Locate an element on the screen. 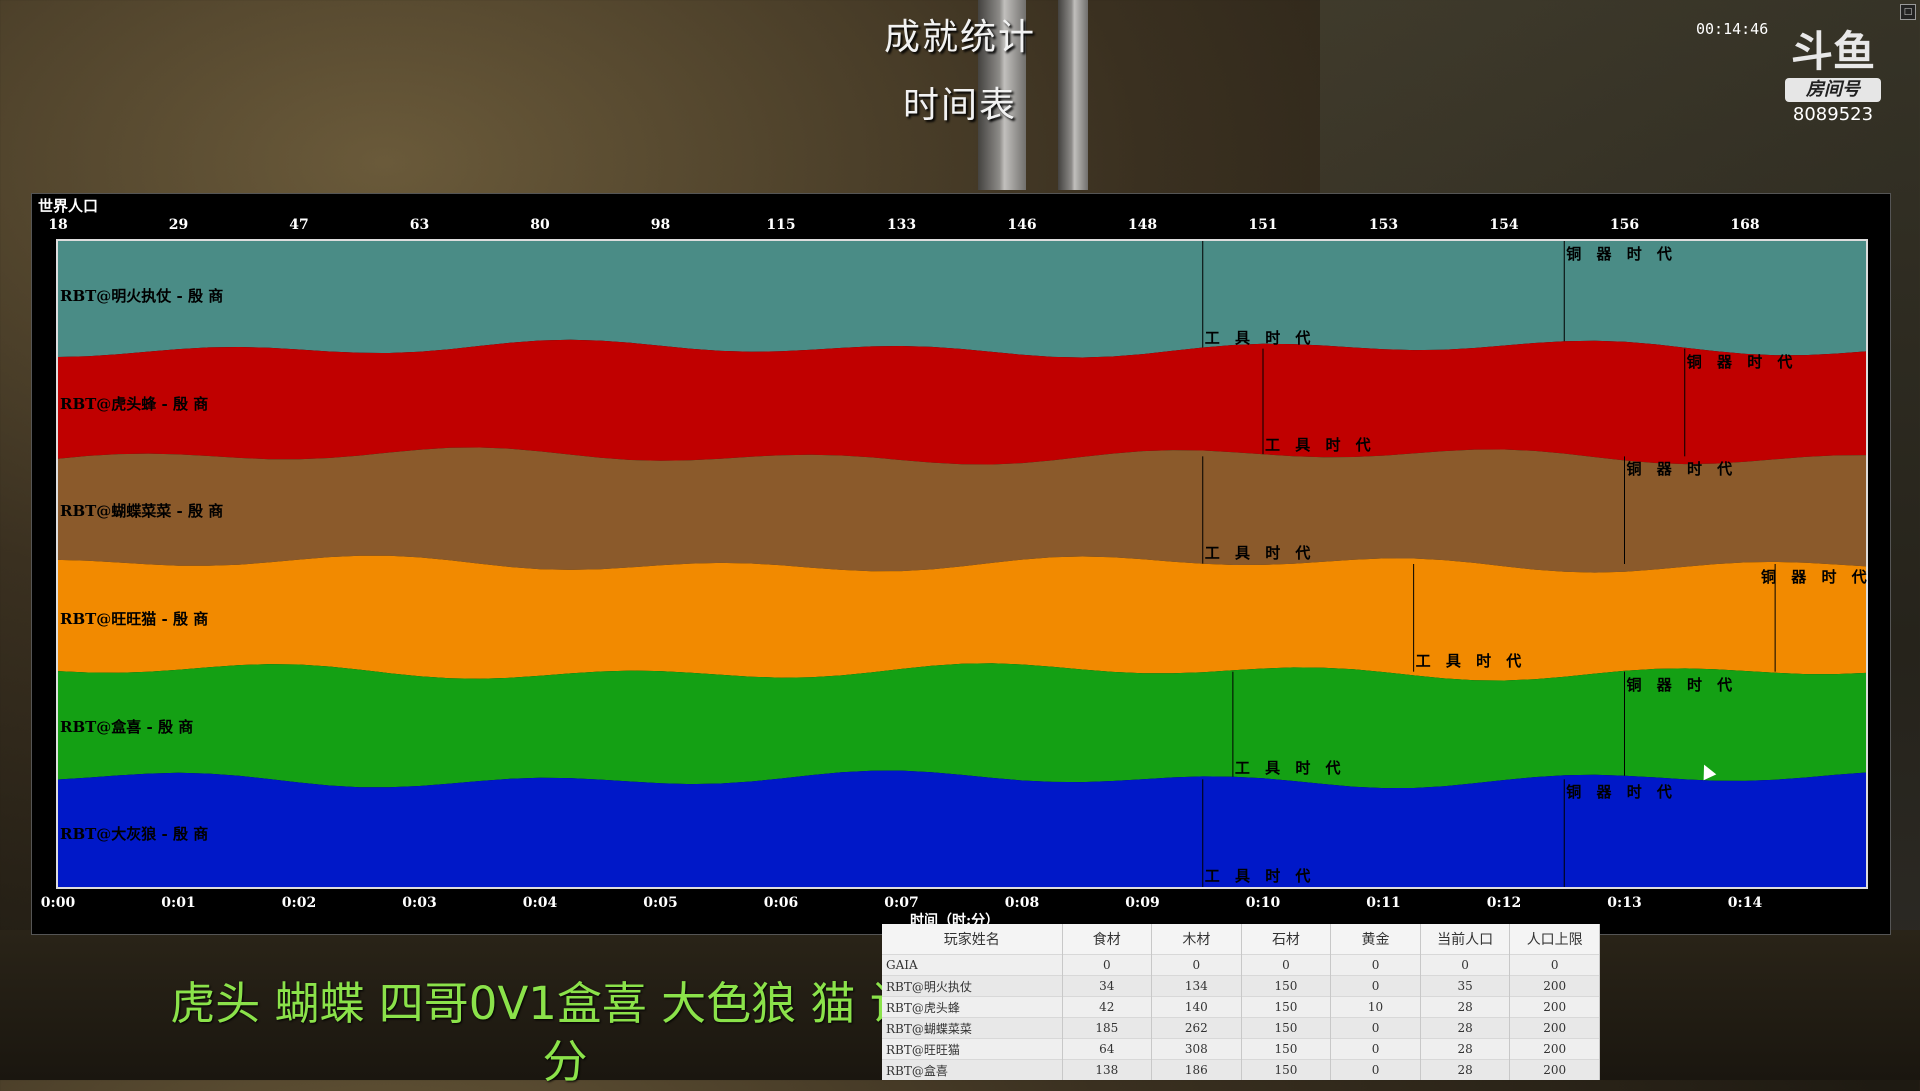 The width and height of the screenshot is (1920, 1091). top-tick-label: 156 is located at coordinates (1624, 225).